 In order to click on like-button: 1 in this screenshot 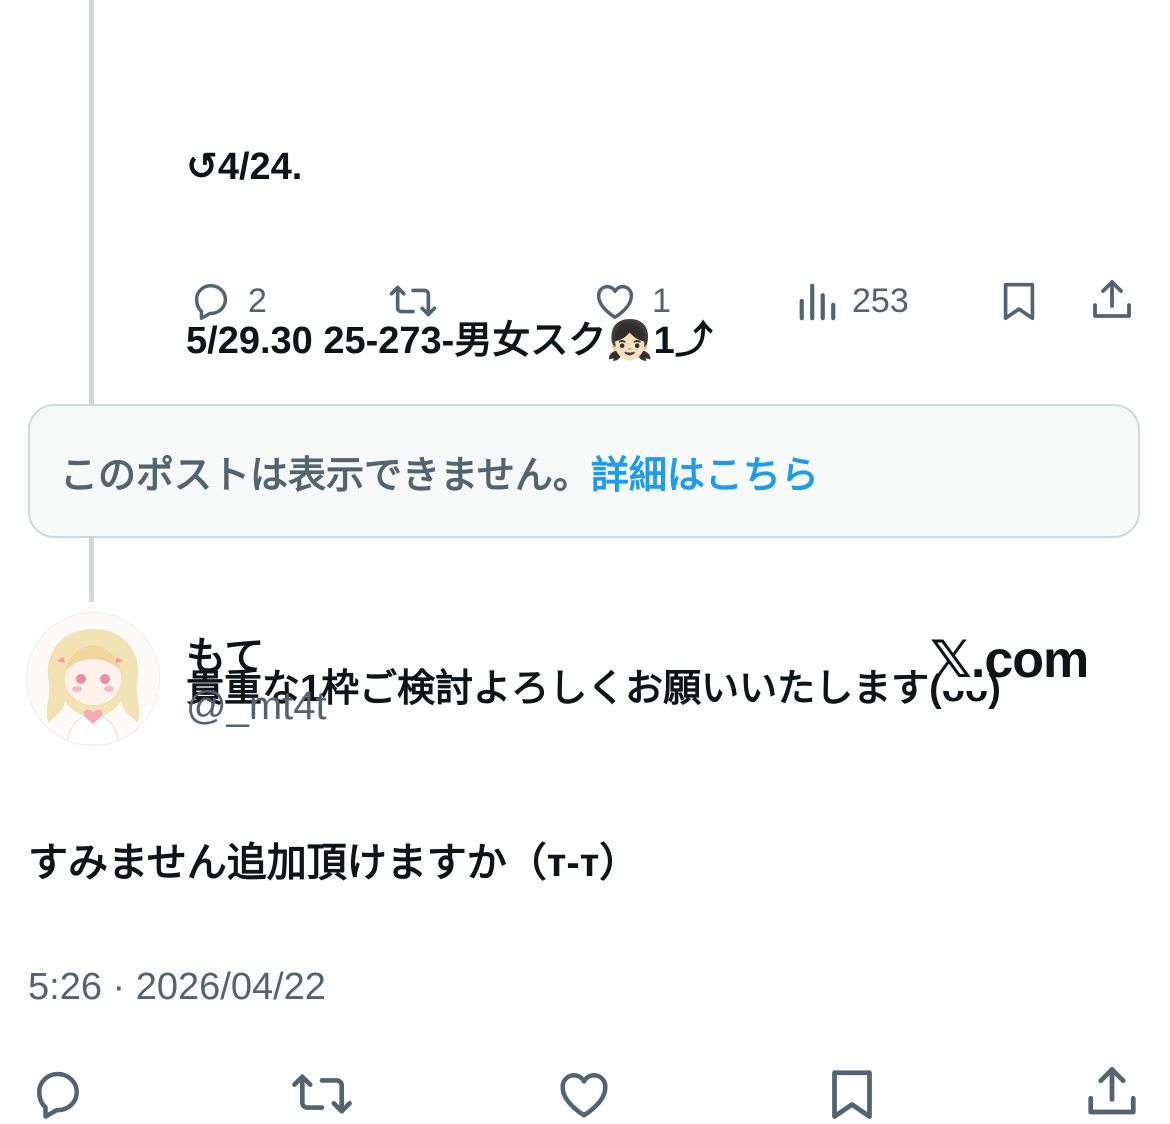, I will do `click(631, 301)`.